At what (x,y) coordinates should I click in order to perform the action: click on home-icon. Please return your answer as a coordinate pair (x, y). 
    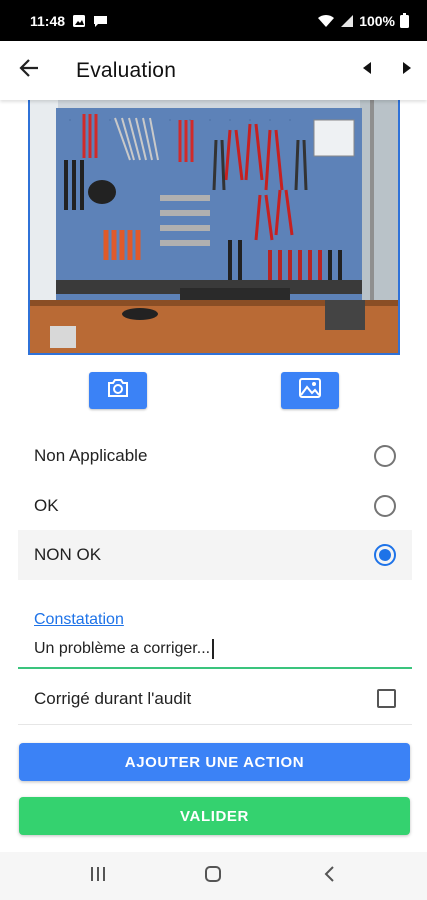
    Looking at the image, I should click on (213, 876).